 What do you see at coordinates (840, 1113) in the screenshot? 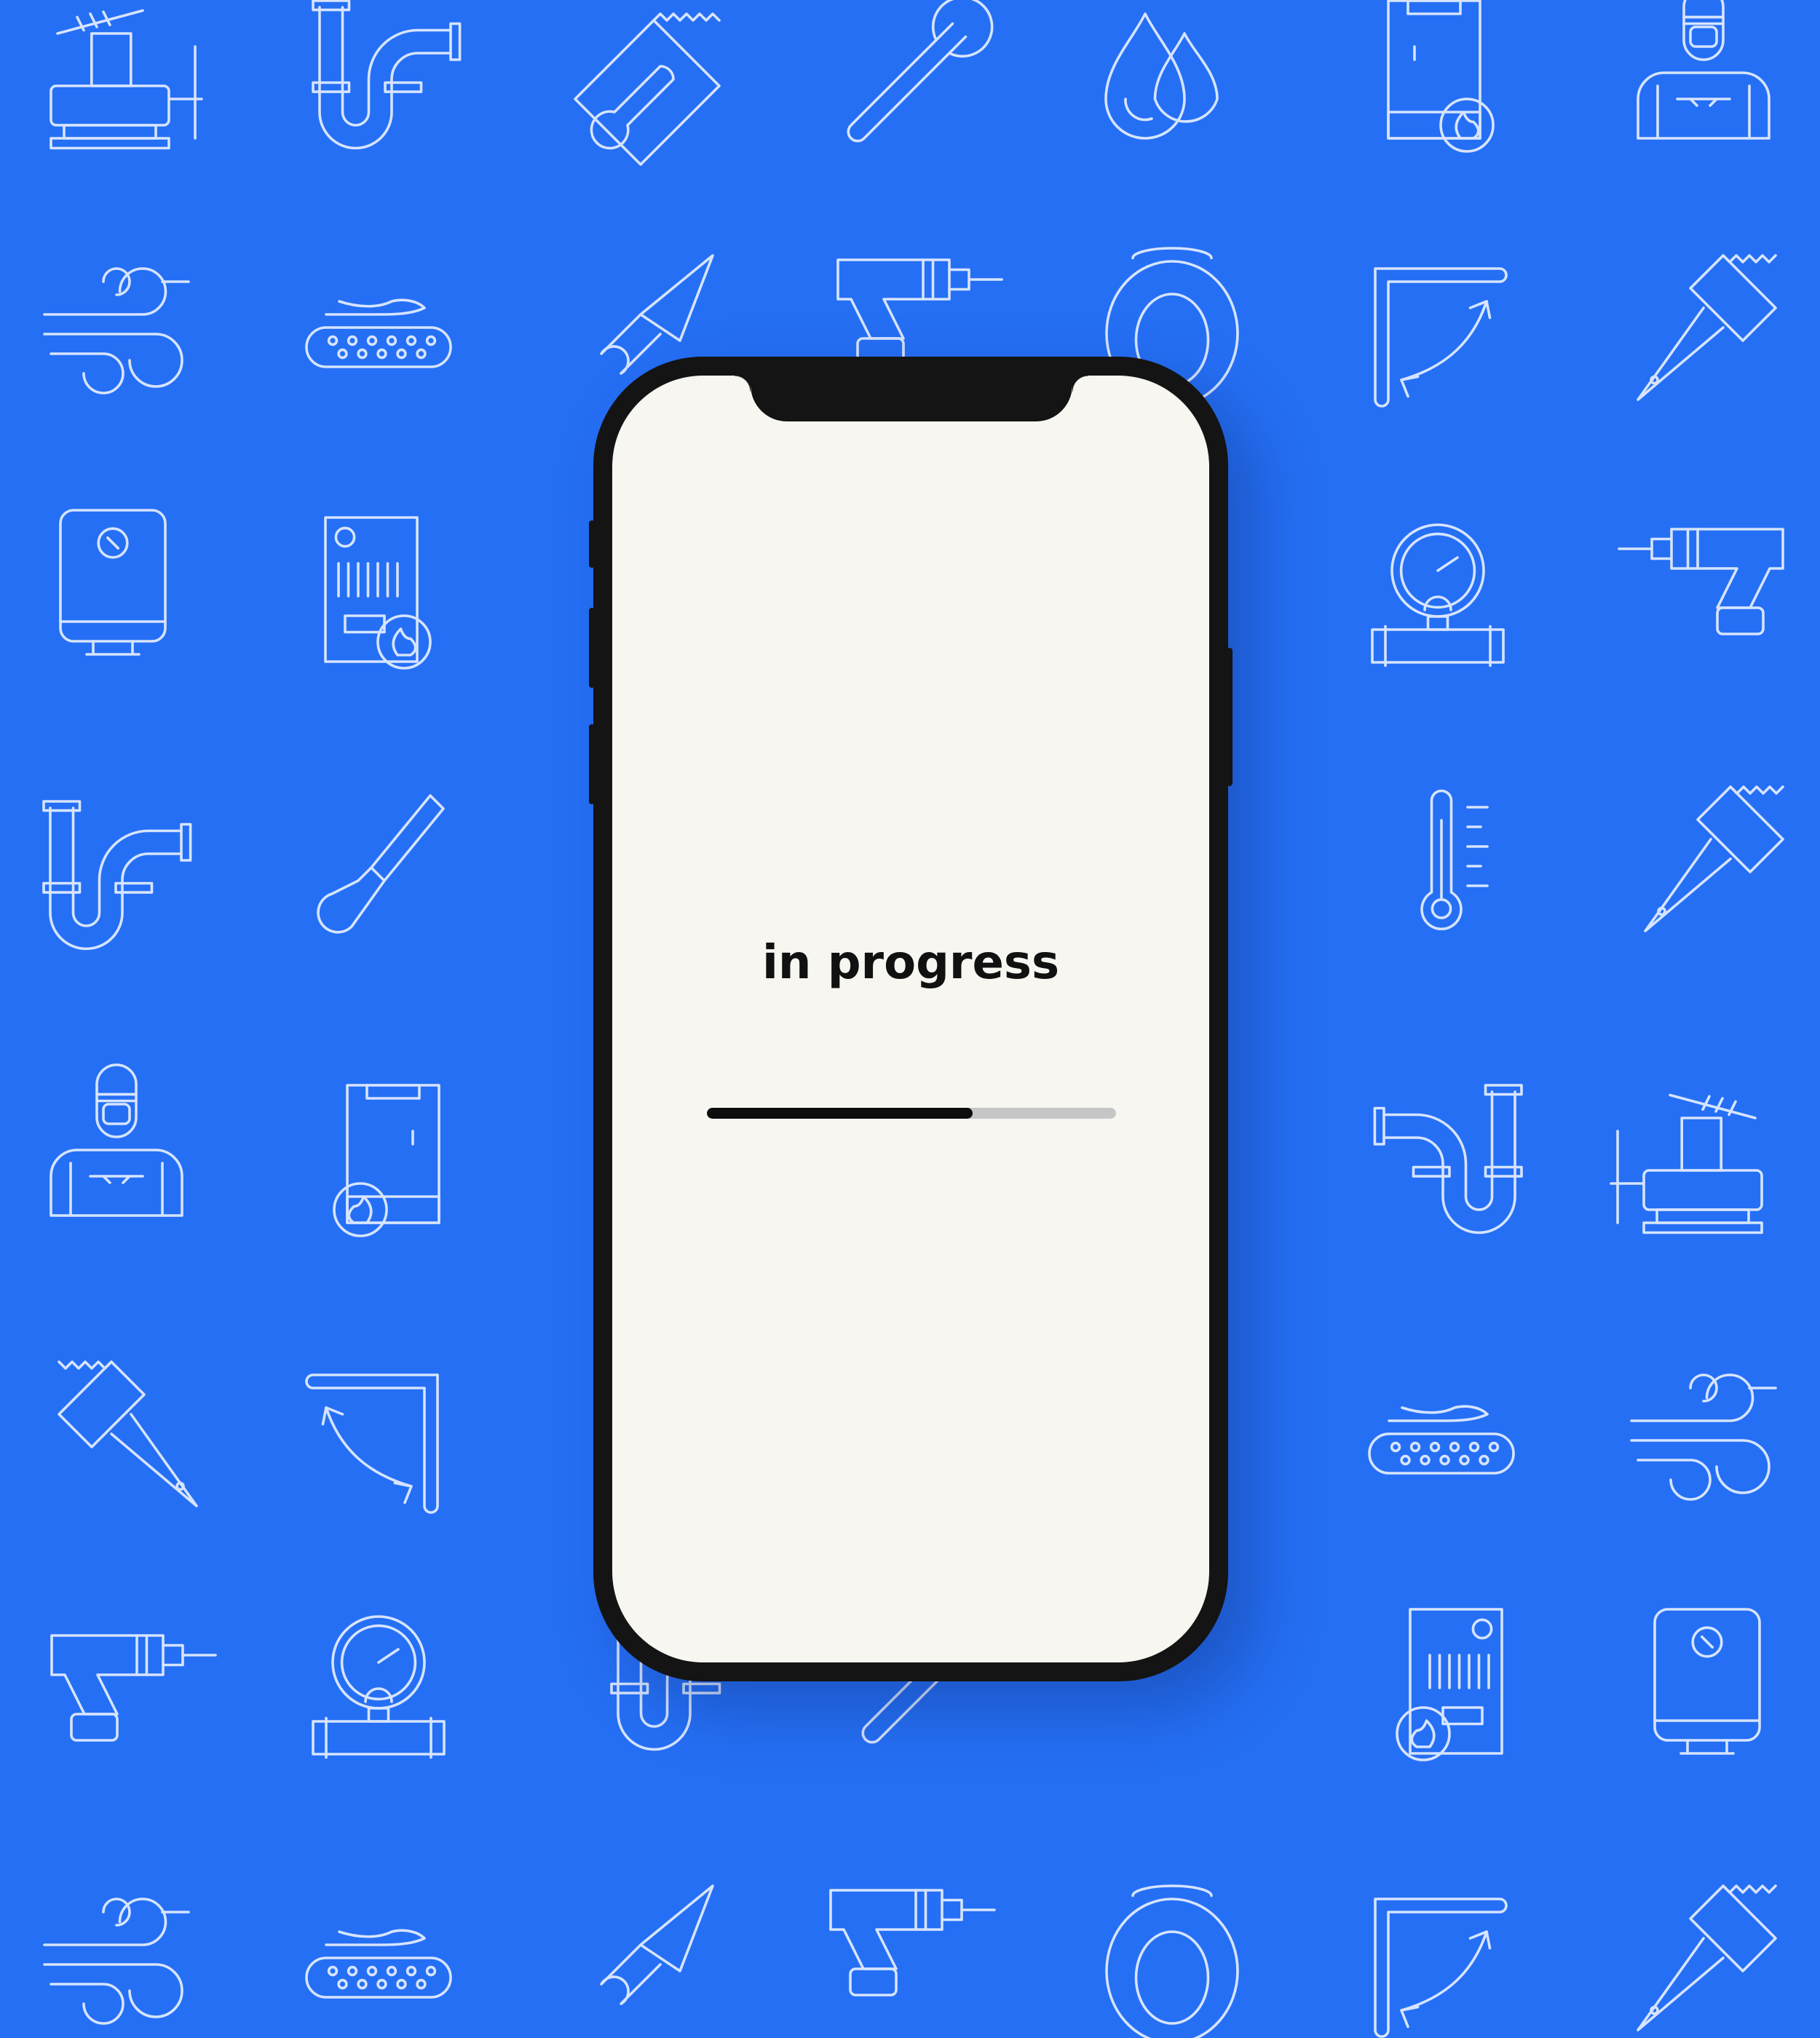
I see `progress-bar-fill` at bounding box center [840, 1113].